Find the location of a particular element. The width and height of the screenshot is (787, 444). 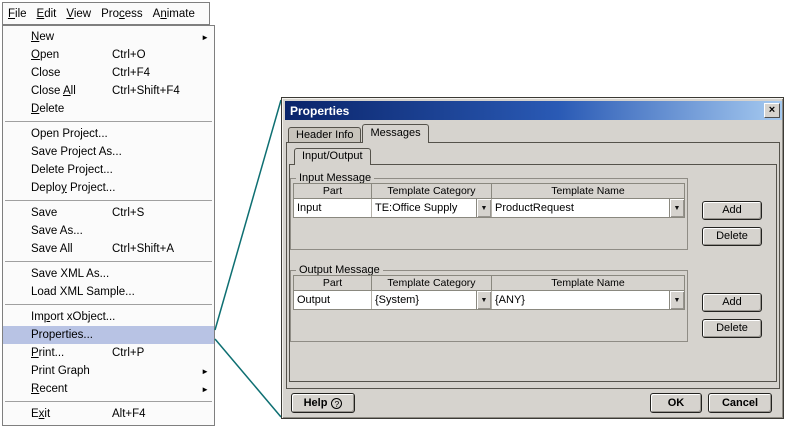

menu-item-label: Close is located at coordinates (46, 73).